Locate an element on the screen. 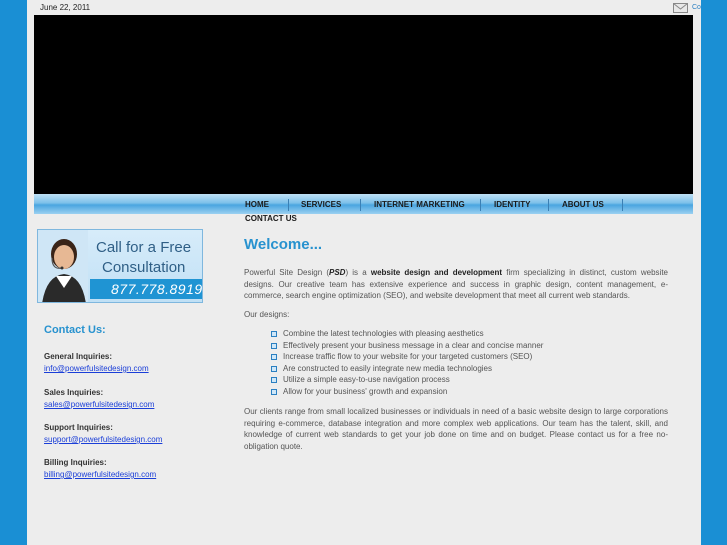  intro-psd: PSD is located at coordinates (337, 272).